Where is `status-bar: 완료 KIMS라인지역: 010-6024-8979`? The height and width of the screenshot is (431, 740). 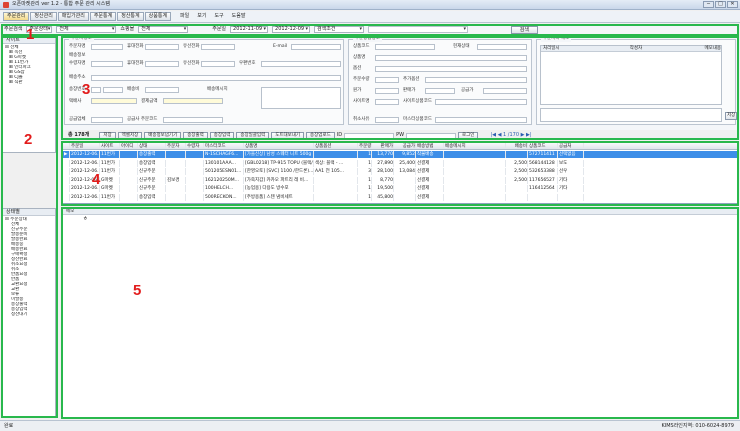 status-bar: 완료 KIMS라인지역: 010-6024-8979 is located at coordinates (370, 425).